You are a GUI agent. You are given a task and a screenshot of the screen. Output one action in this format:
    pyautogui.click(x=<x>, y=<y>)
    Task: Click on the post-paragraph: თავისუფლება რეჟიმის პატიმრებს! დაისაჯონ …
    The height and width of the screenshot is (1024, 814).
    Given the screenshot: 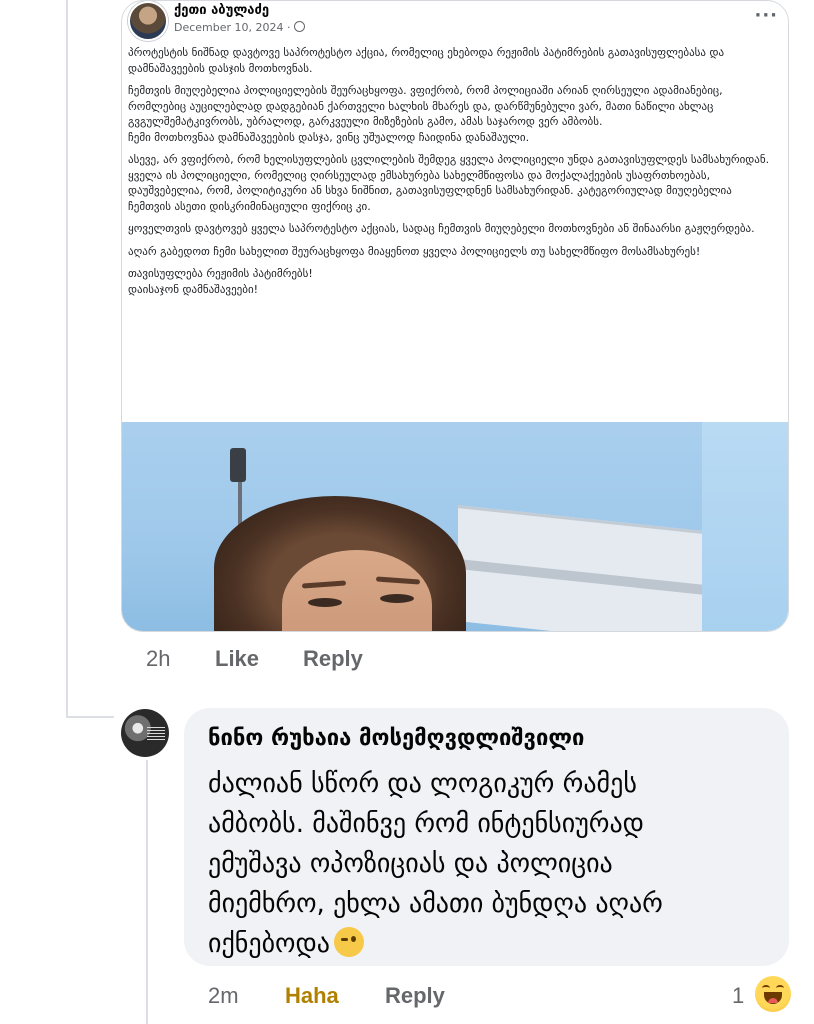 What is the action you would take?
    pyautogui.click(x=220, y=281)
    